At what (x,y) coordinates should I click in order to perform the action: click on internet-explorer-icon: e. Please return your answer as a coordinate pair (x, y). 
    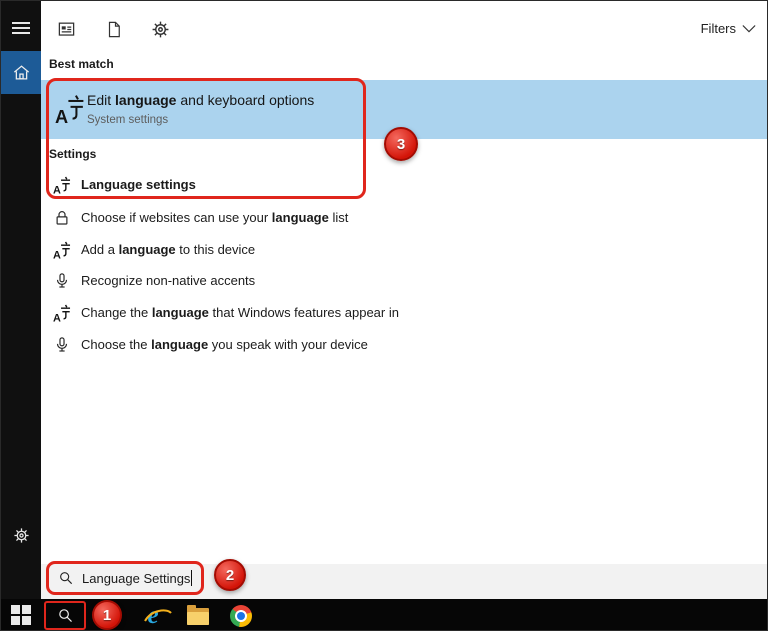
    Looking at the image, I should click on (157, 615).